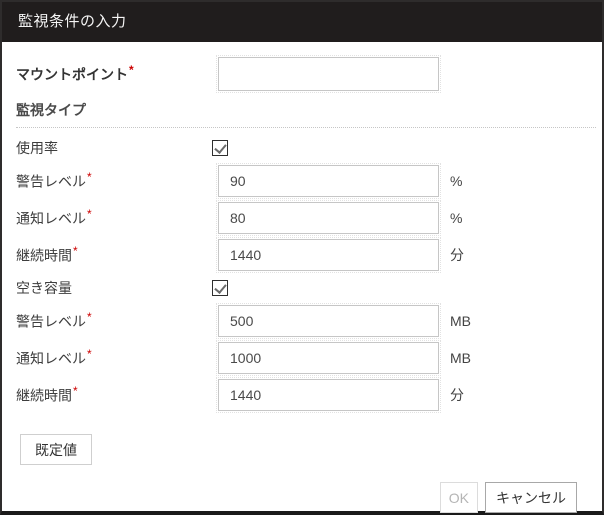 Image resolution: width=604 pixels, height=518 pixels. I want to click on free-duration-unit: 分, so click(457, 395).